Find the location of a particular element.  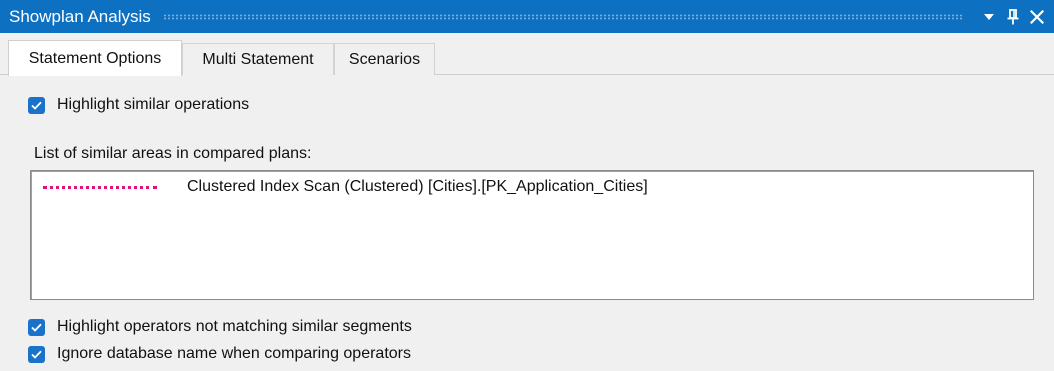

tab-scenarios: Scenarios is located at coordinates (384, 59).